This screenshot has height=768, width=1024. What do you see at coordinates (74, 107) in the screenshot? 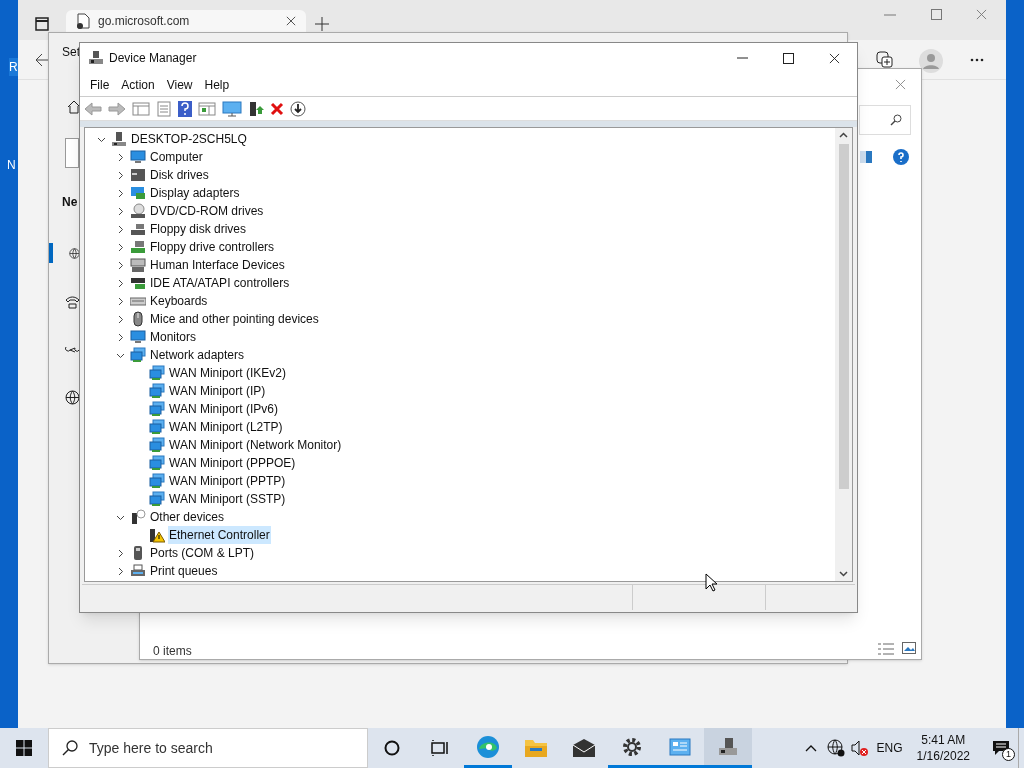
I see `home-icon` at bounding box center [74, 107].